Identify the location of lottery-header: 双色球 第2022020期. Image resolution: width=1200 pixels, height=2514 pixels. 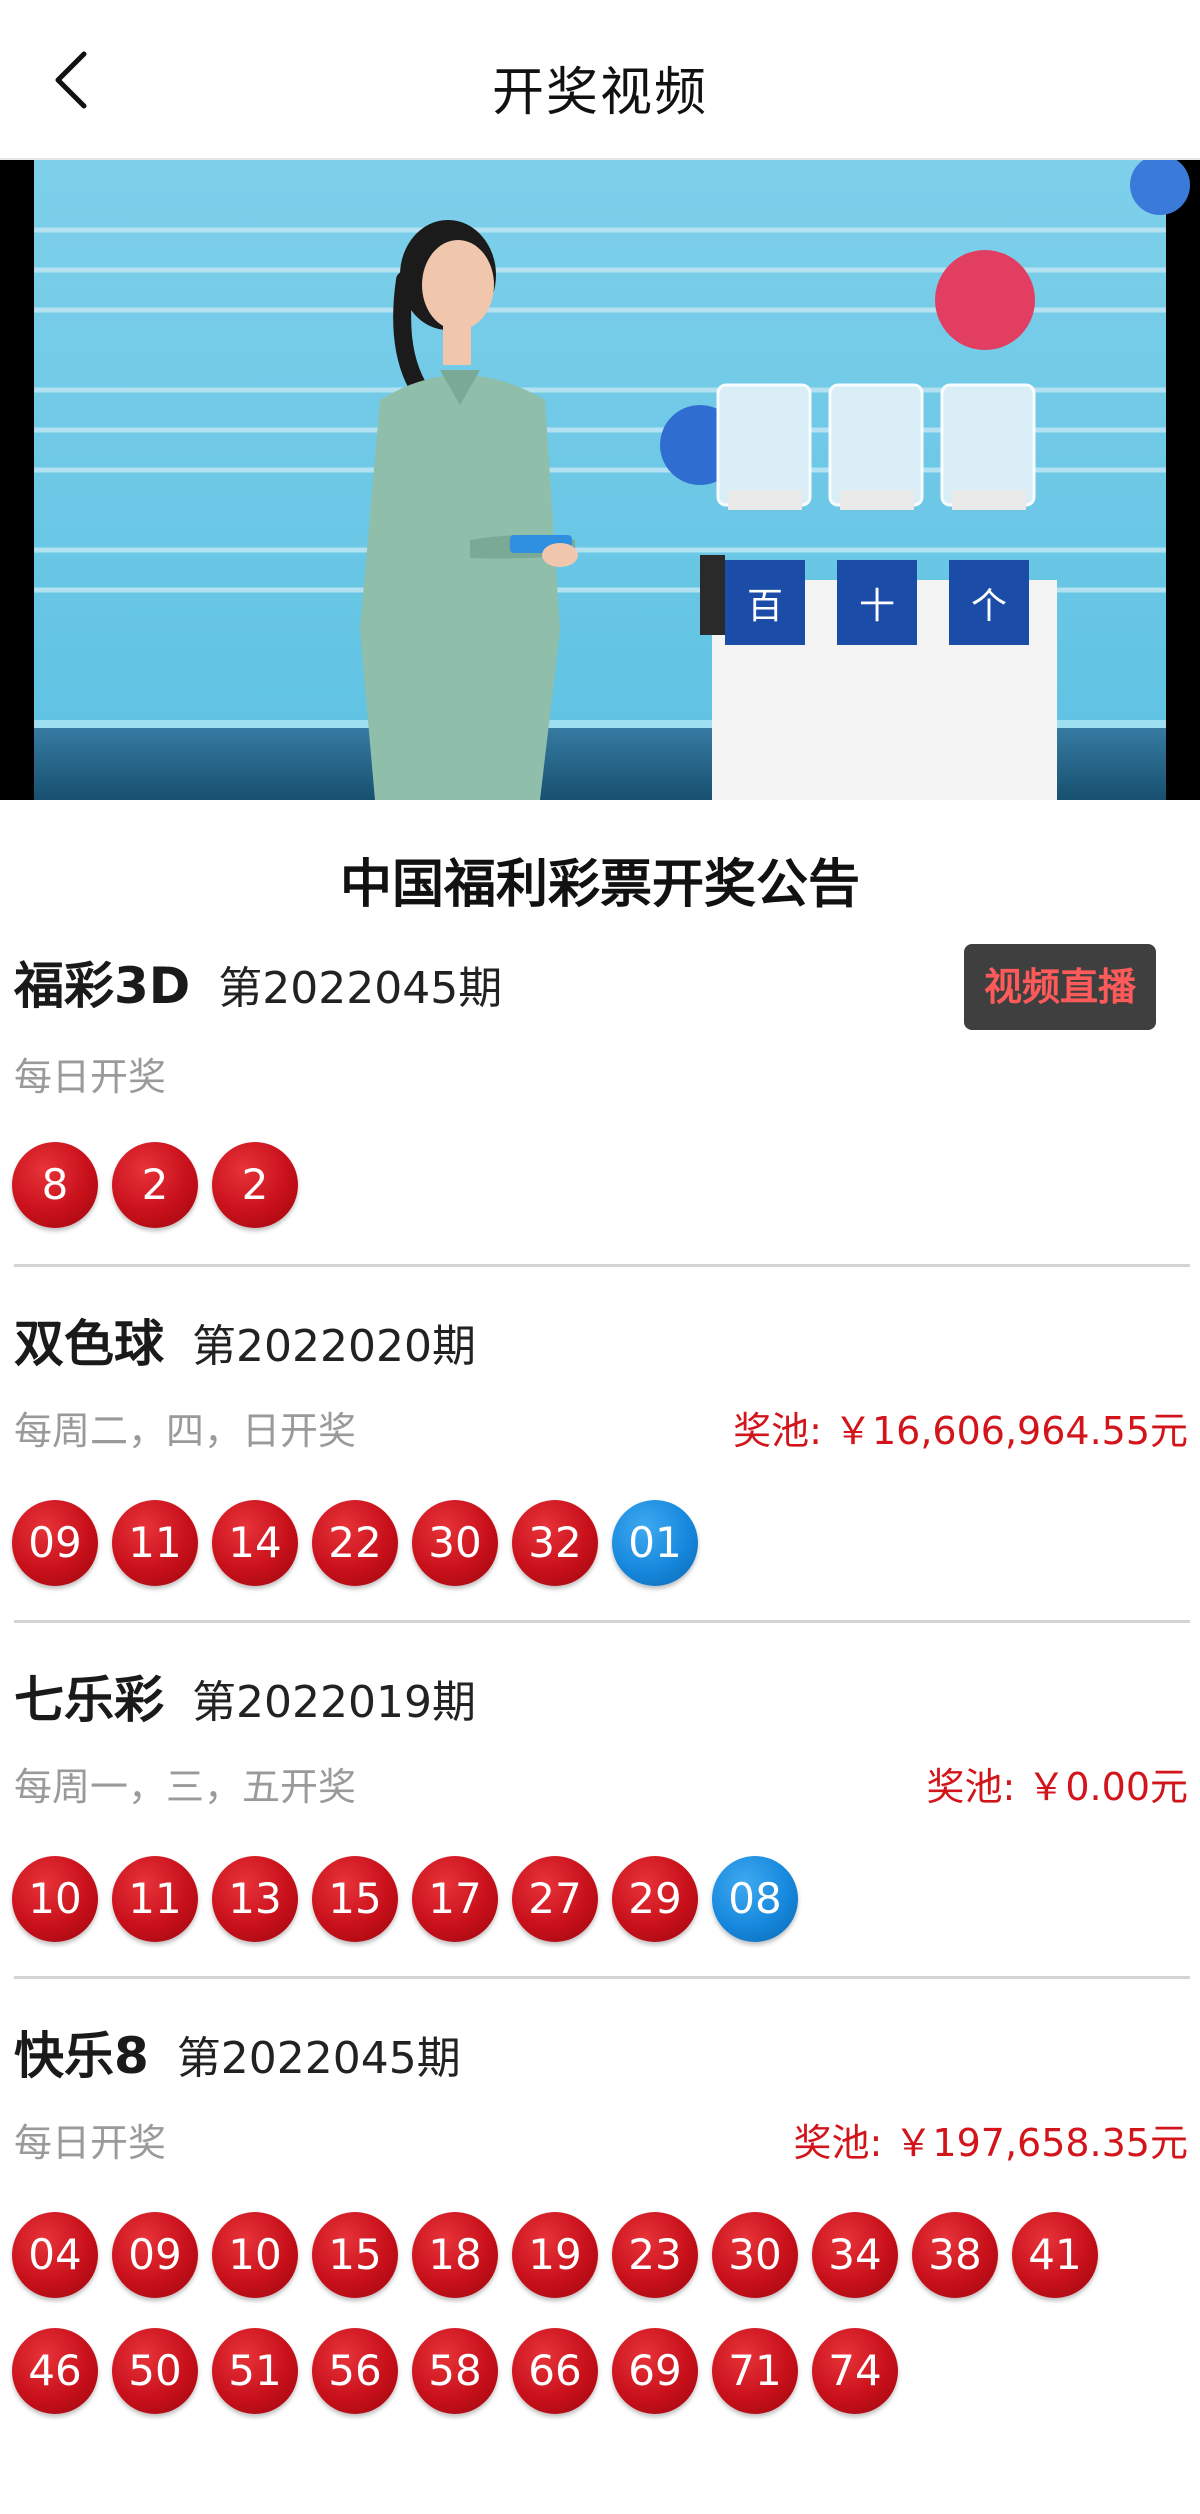
(245, 1339).